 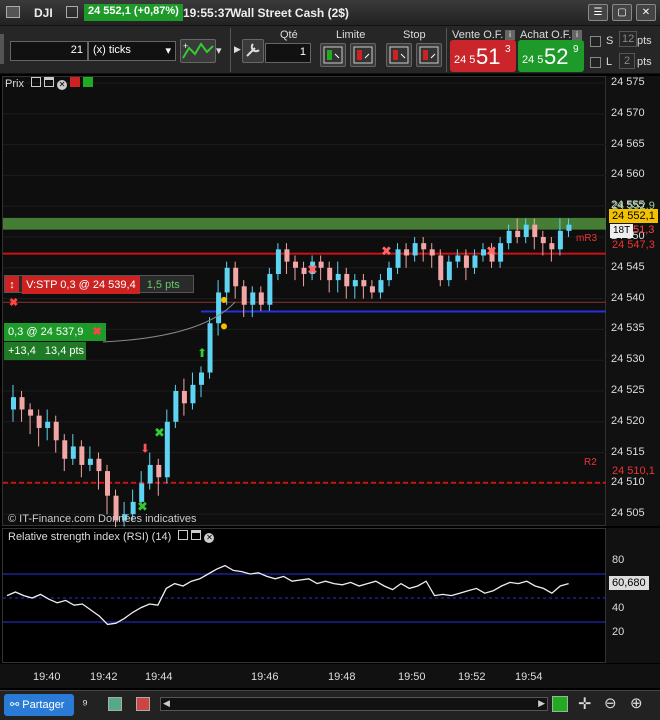 I want to click on sell-button: 24 5 51 3, so click(x=483, y=56).